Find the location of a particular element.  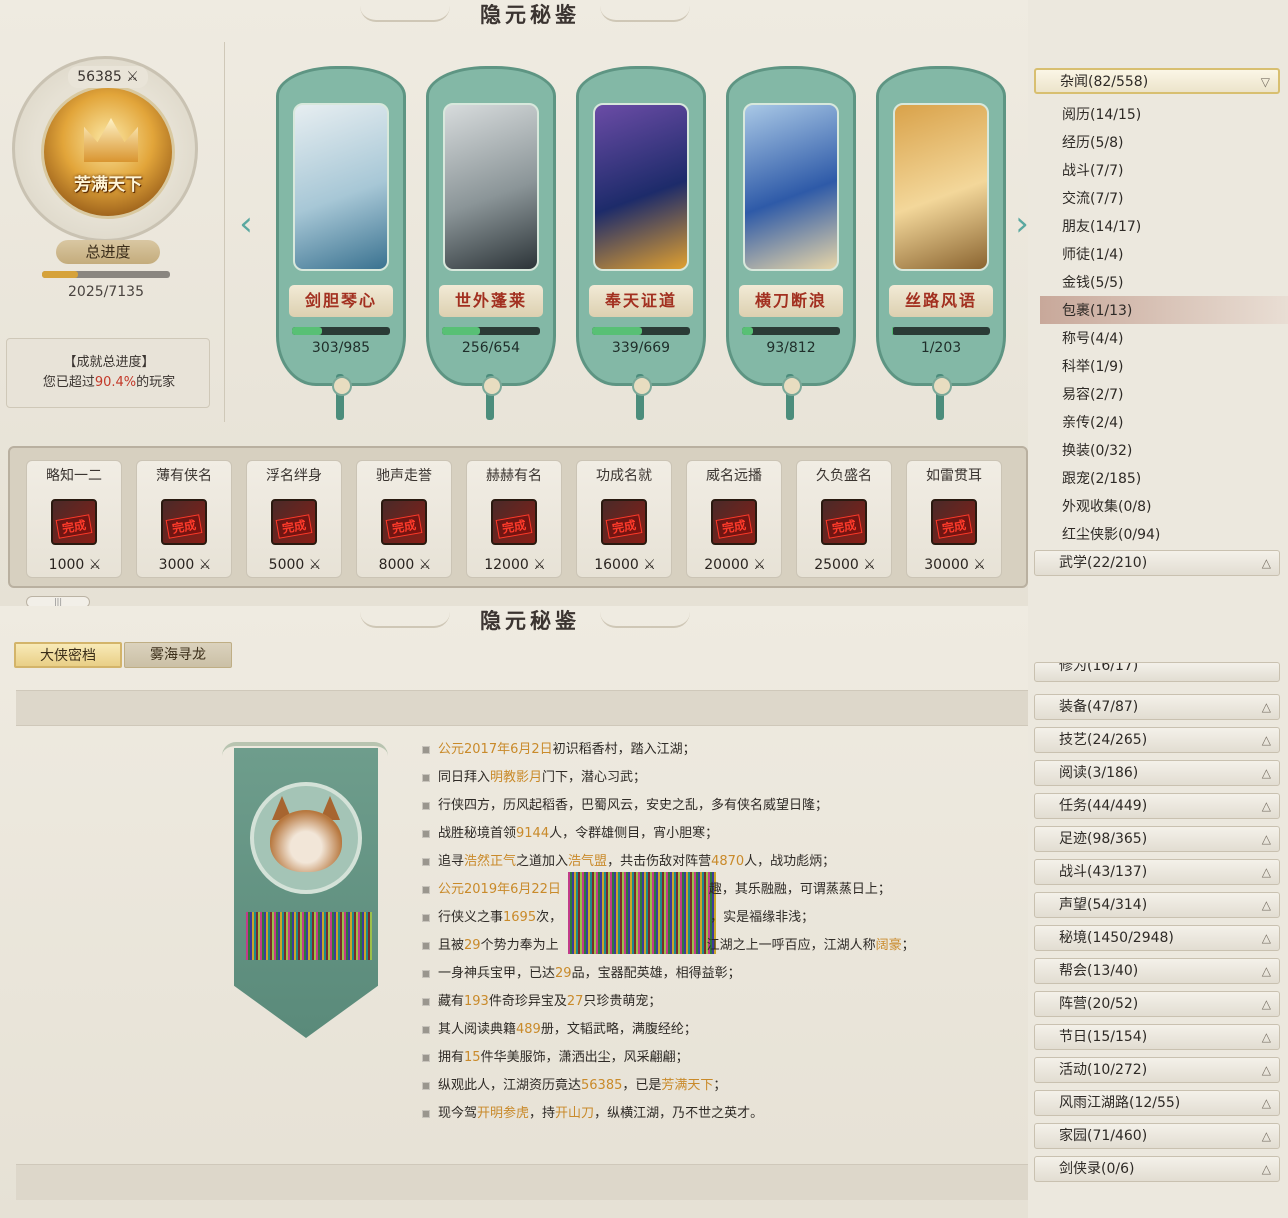

achievement-card: 浮名绊身 完成 5000 ⚔ is located at coordinates (294, 519).